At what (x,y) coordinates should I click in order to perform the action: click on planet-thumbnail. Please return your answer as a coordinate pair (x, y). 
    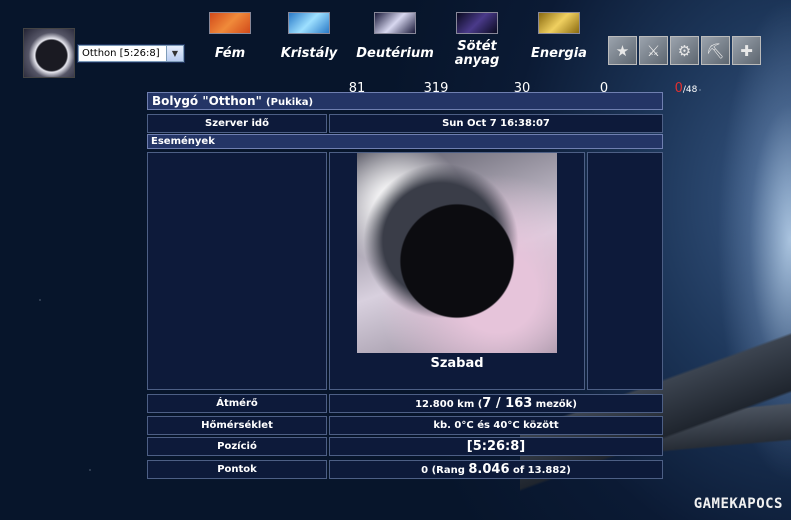
    Looking at the image, I should click on (49, 53).